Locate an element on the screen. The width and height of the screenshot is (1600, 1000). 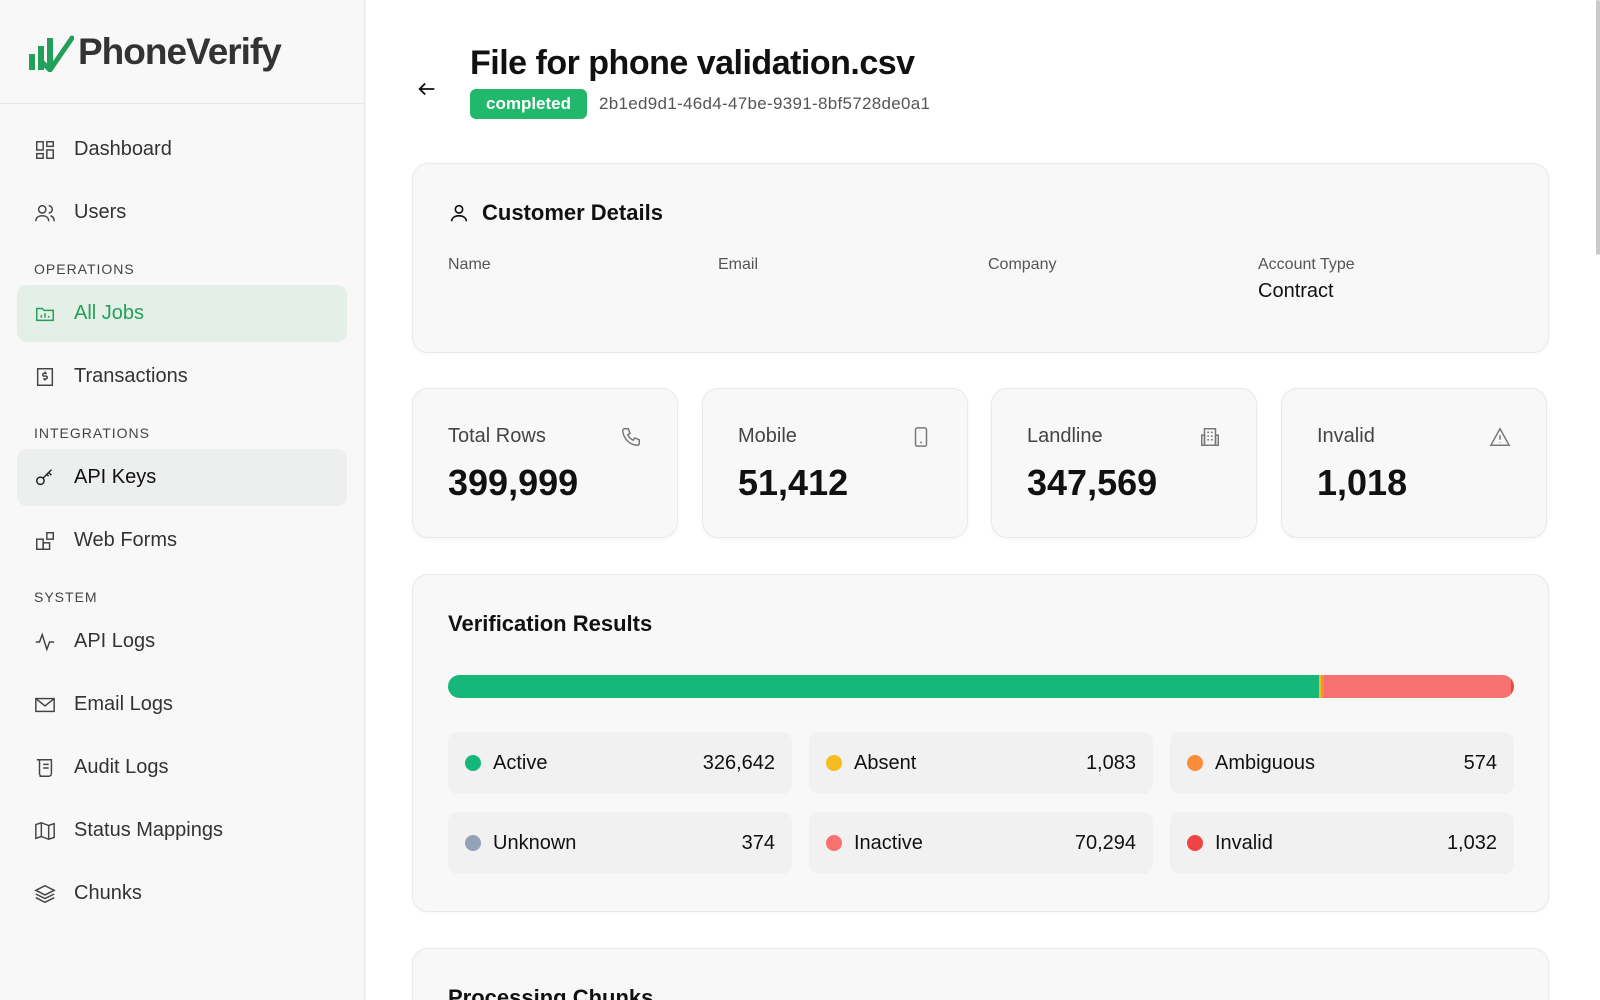
mail-icon is located at coordinates (45, 704).